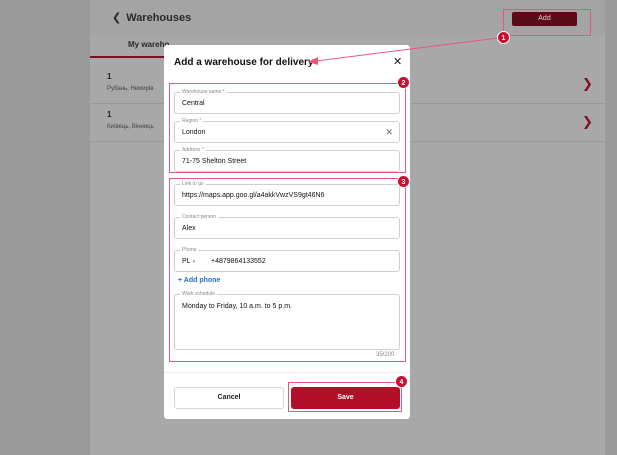 Image resolution: width=617 pixels, height=455 pixels. I want to click on annotation-arrow, so click(403, 51).